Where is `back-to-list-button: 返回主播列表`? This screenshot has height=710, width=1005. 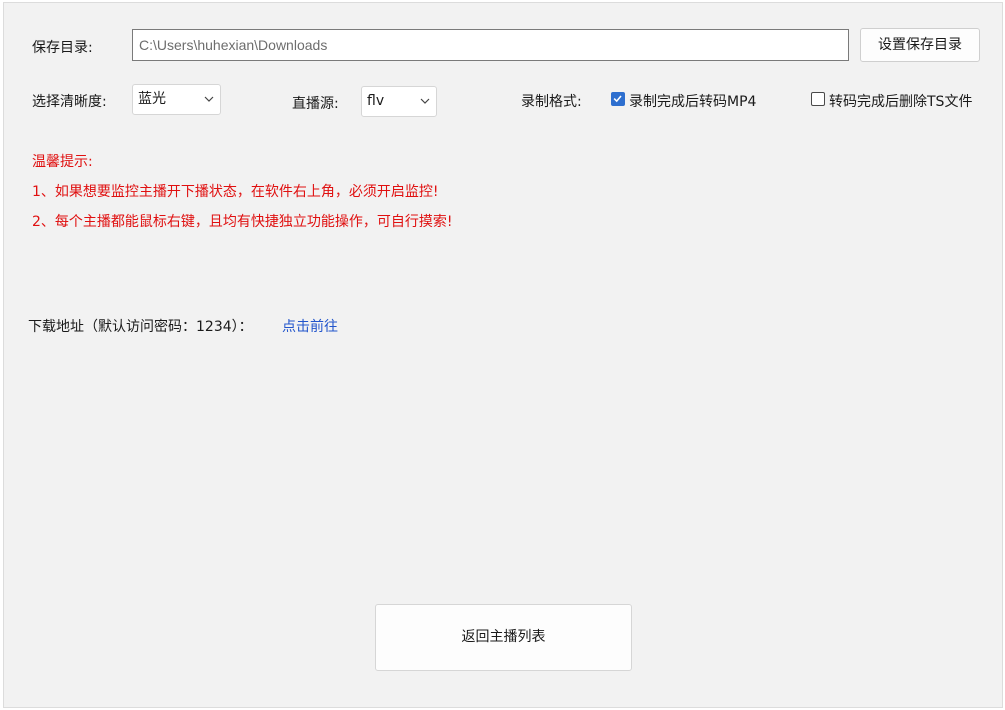 back-to-list-button: 返回主播列表 is located at coordinates (503, 637).